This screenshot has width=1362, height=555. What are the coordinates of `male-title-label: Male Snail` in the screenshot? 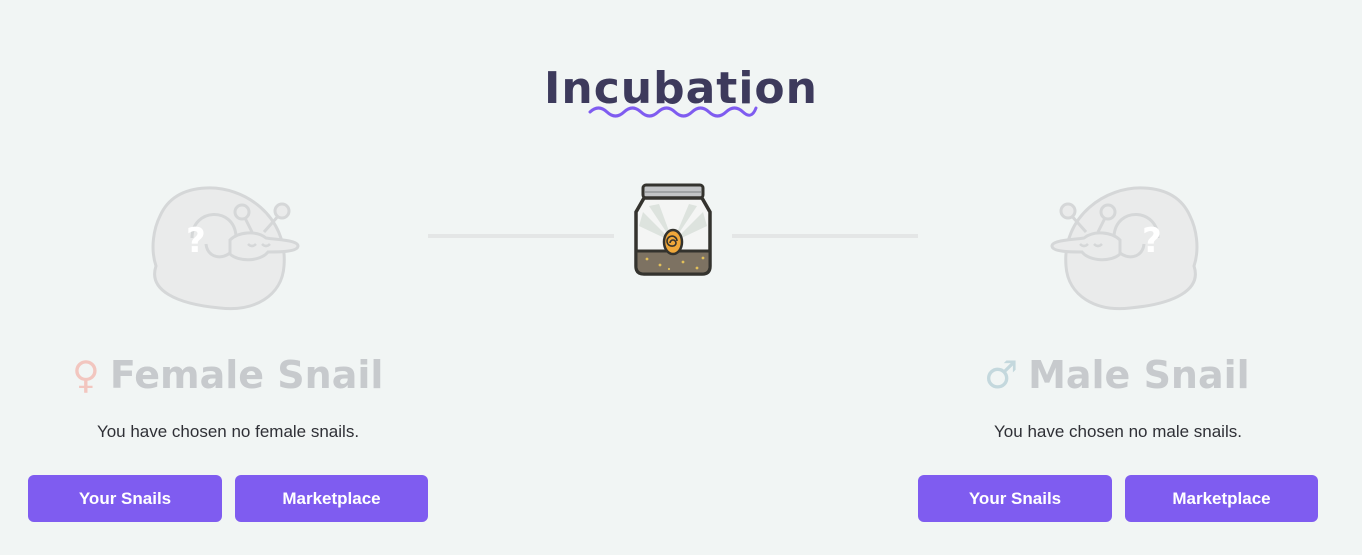 It's located at (1139, 375).